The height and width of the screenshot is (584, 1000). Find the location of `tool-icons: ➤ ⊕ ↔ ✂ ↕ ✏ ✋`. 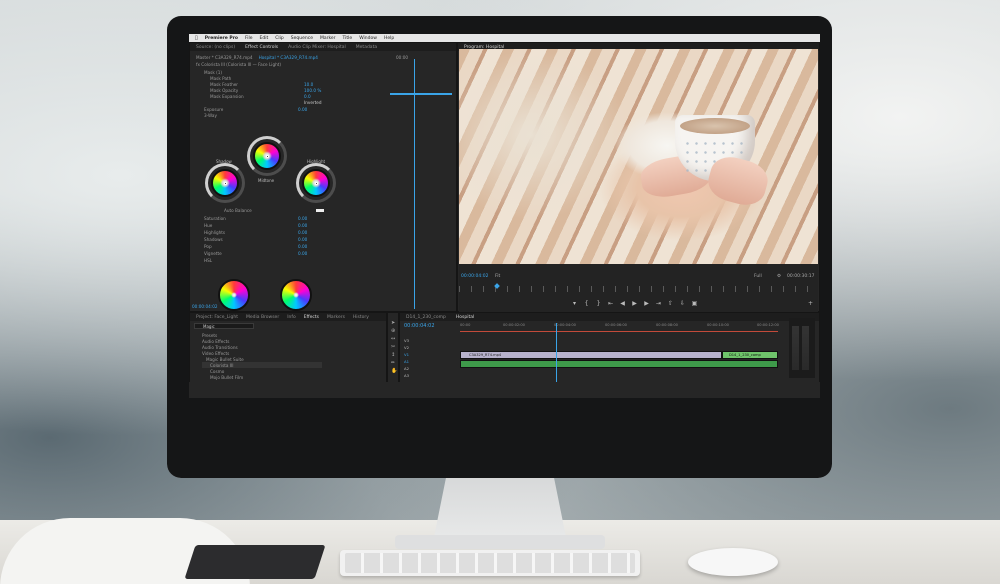

tool-icons: ➤ ⊕ ↔ ✂ ↕ ✏ ✋ is located at coordinates (394, 347).